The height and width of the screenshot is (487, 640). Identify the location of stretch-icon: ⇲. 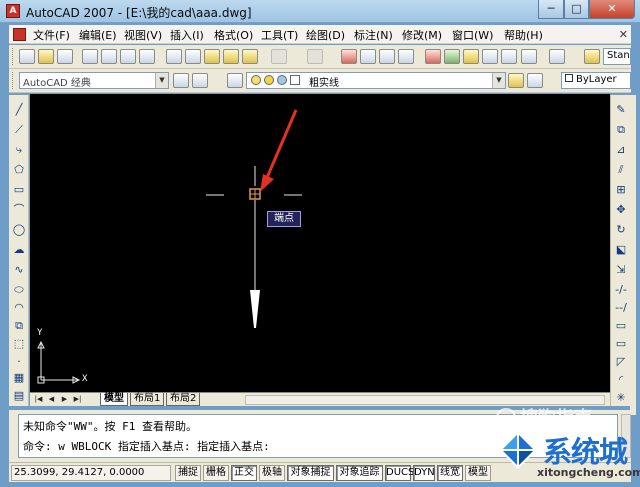
(621, 269).